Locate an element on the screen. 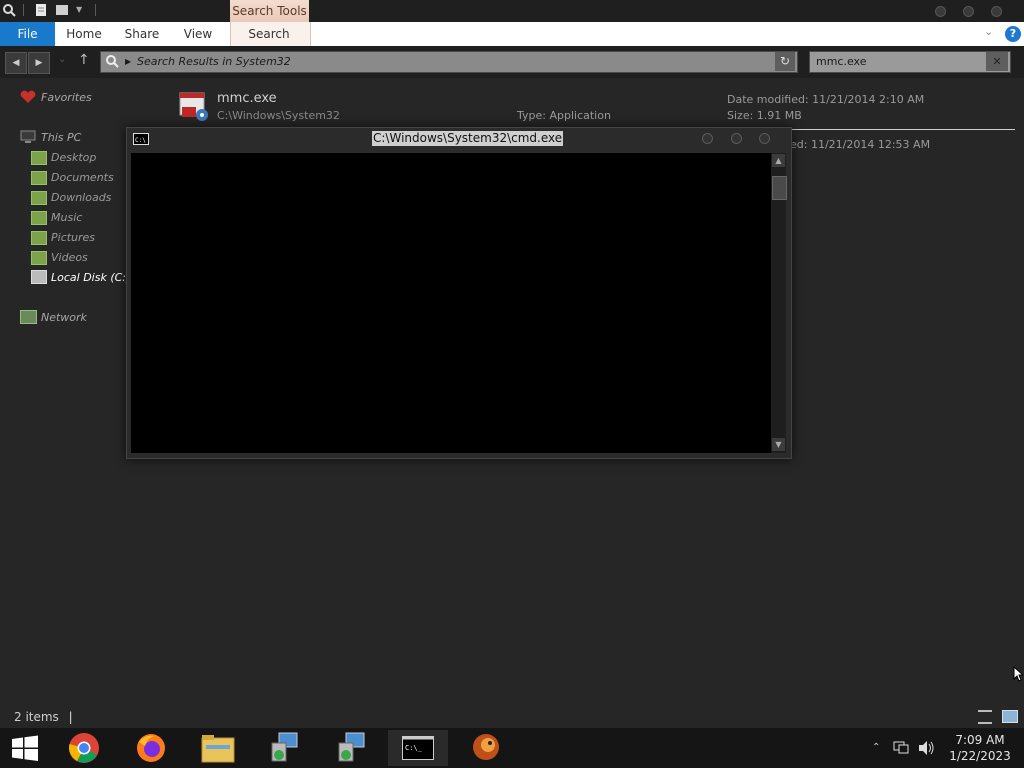 This screenshot has width=1024, height=768. sidebar-item-network: Network is located at coordinates (64, 317).